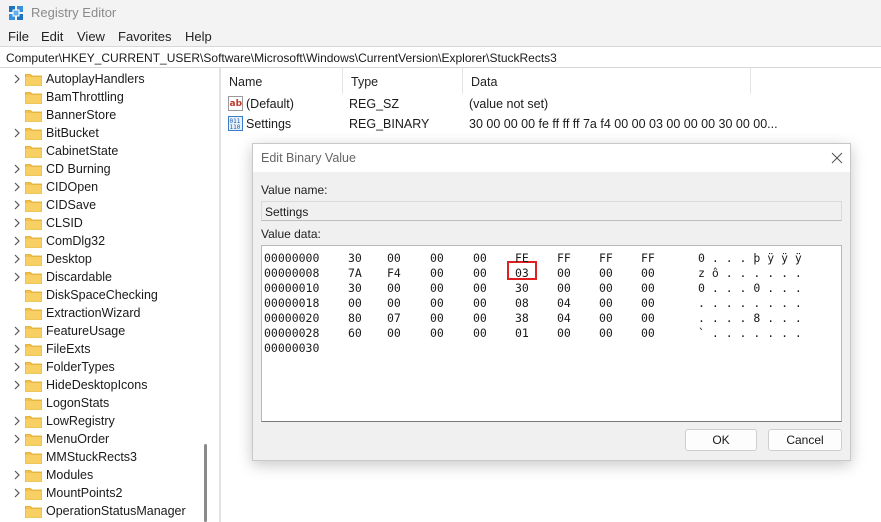  I want to click on tree-item: HideDesktopIcons, so click(102, 385).